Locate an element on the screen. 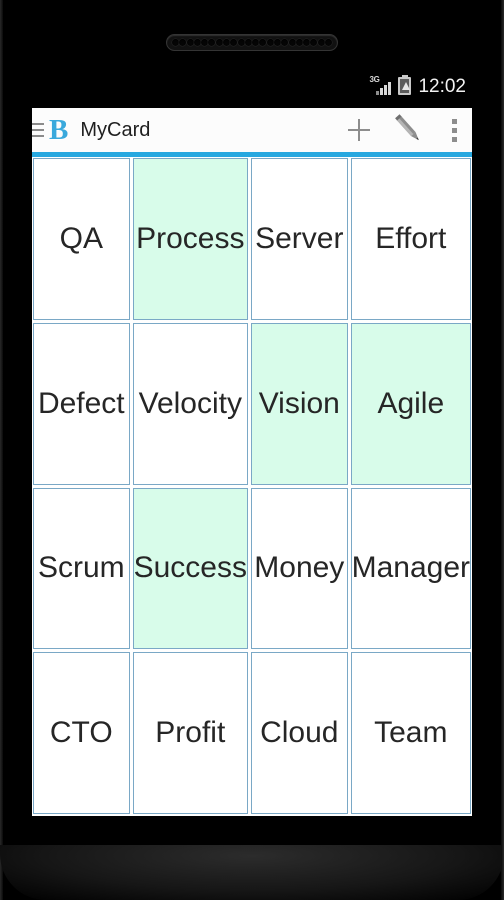  pencil-icon is located at coordinates (407, 127).